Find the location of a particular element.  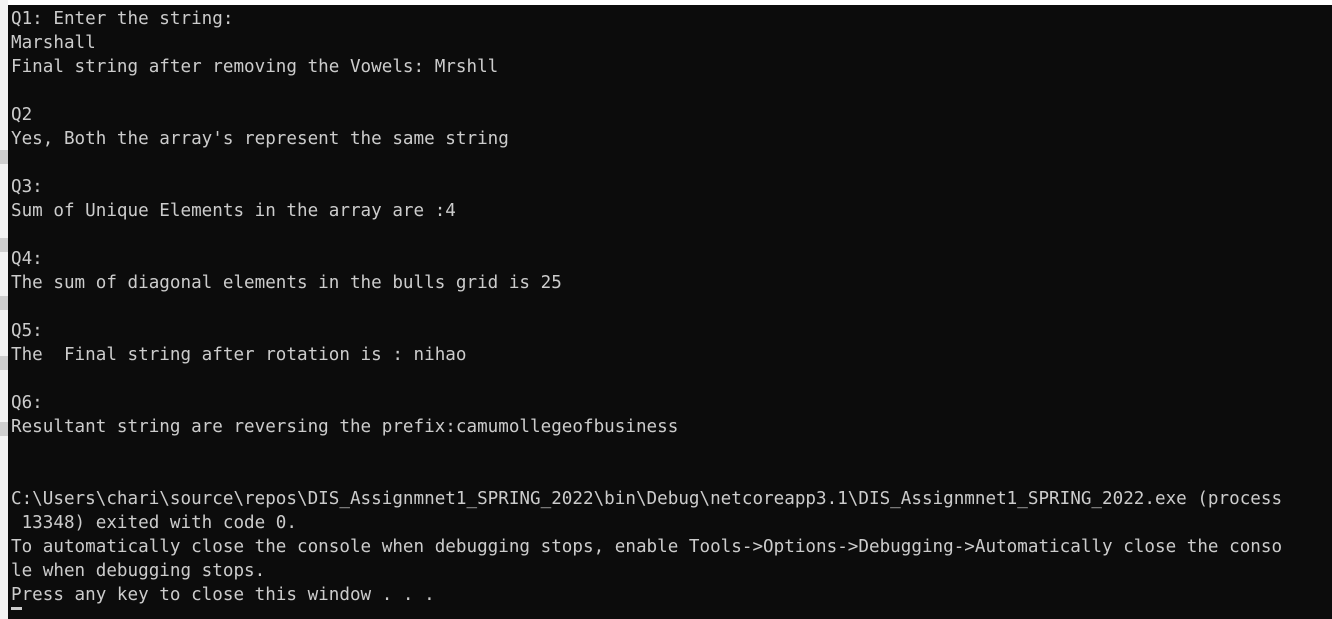

background-window-edge is located at coordinates (4, 309).